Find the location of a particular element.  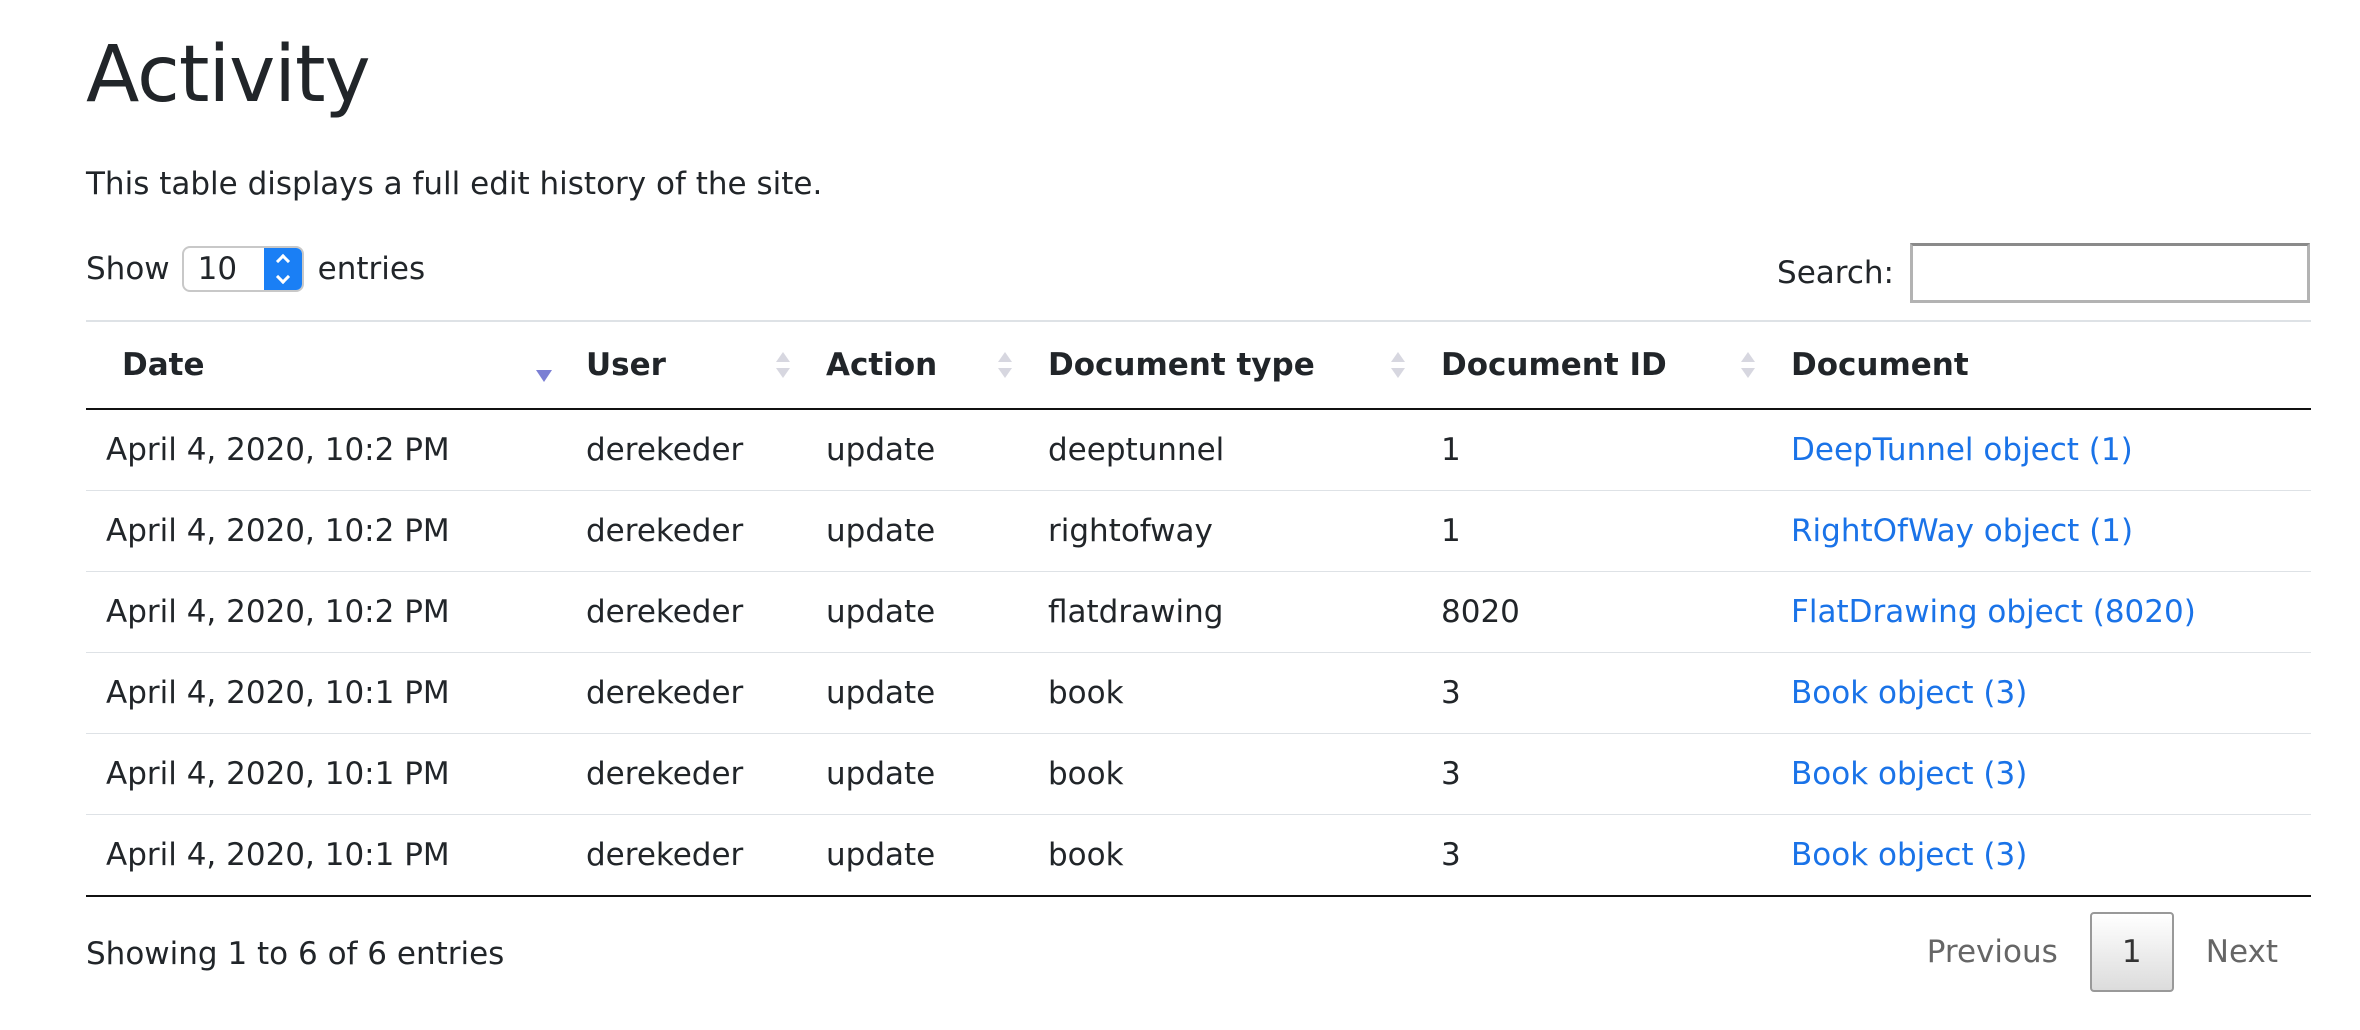

column-header-user: User is located at coordinates (686, 365).